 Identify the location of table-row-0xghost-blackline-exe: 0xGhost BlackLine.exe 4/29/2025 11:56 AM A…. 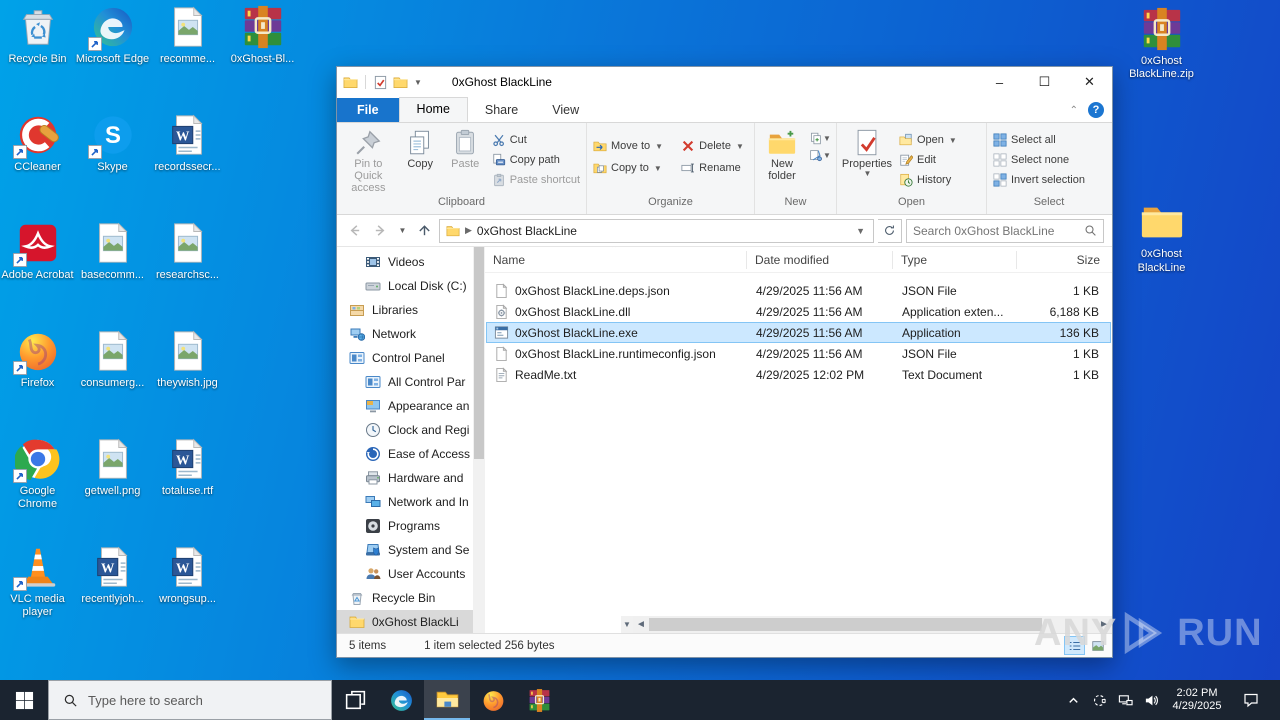
(798, 332).